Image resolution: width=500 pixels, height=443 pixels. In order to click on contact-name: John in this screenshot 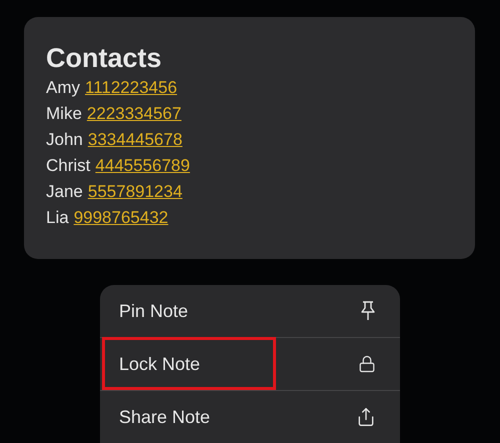, I will do `click(64, 140)`.